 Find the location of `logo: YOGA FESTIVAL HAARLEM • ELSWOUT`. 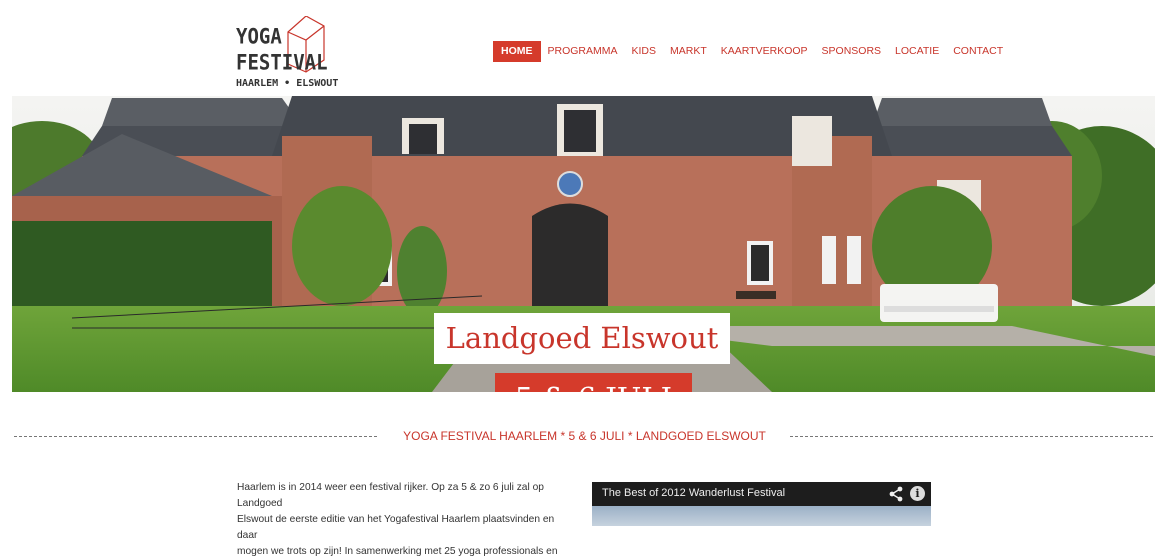

logo: YOGA FESTIVAL HAARLEM • ELSWOUT is located at coordinates (287, 54).